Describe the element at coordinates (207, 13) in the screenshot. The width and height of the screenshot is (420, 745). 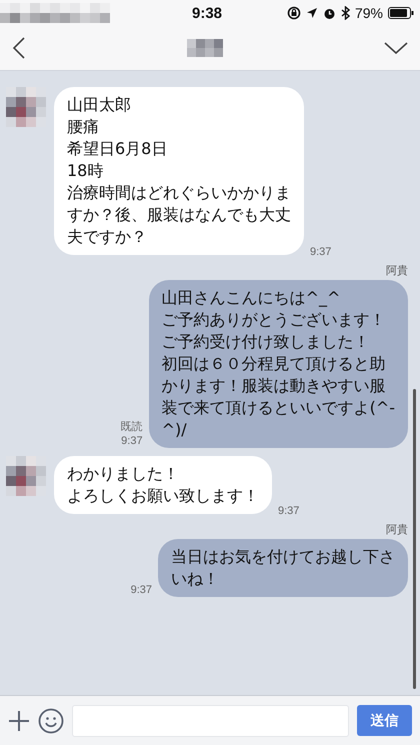
I see `status-time: 9:38` at that location.